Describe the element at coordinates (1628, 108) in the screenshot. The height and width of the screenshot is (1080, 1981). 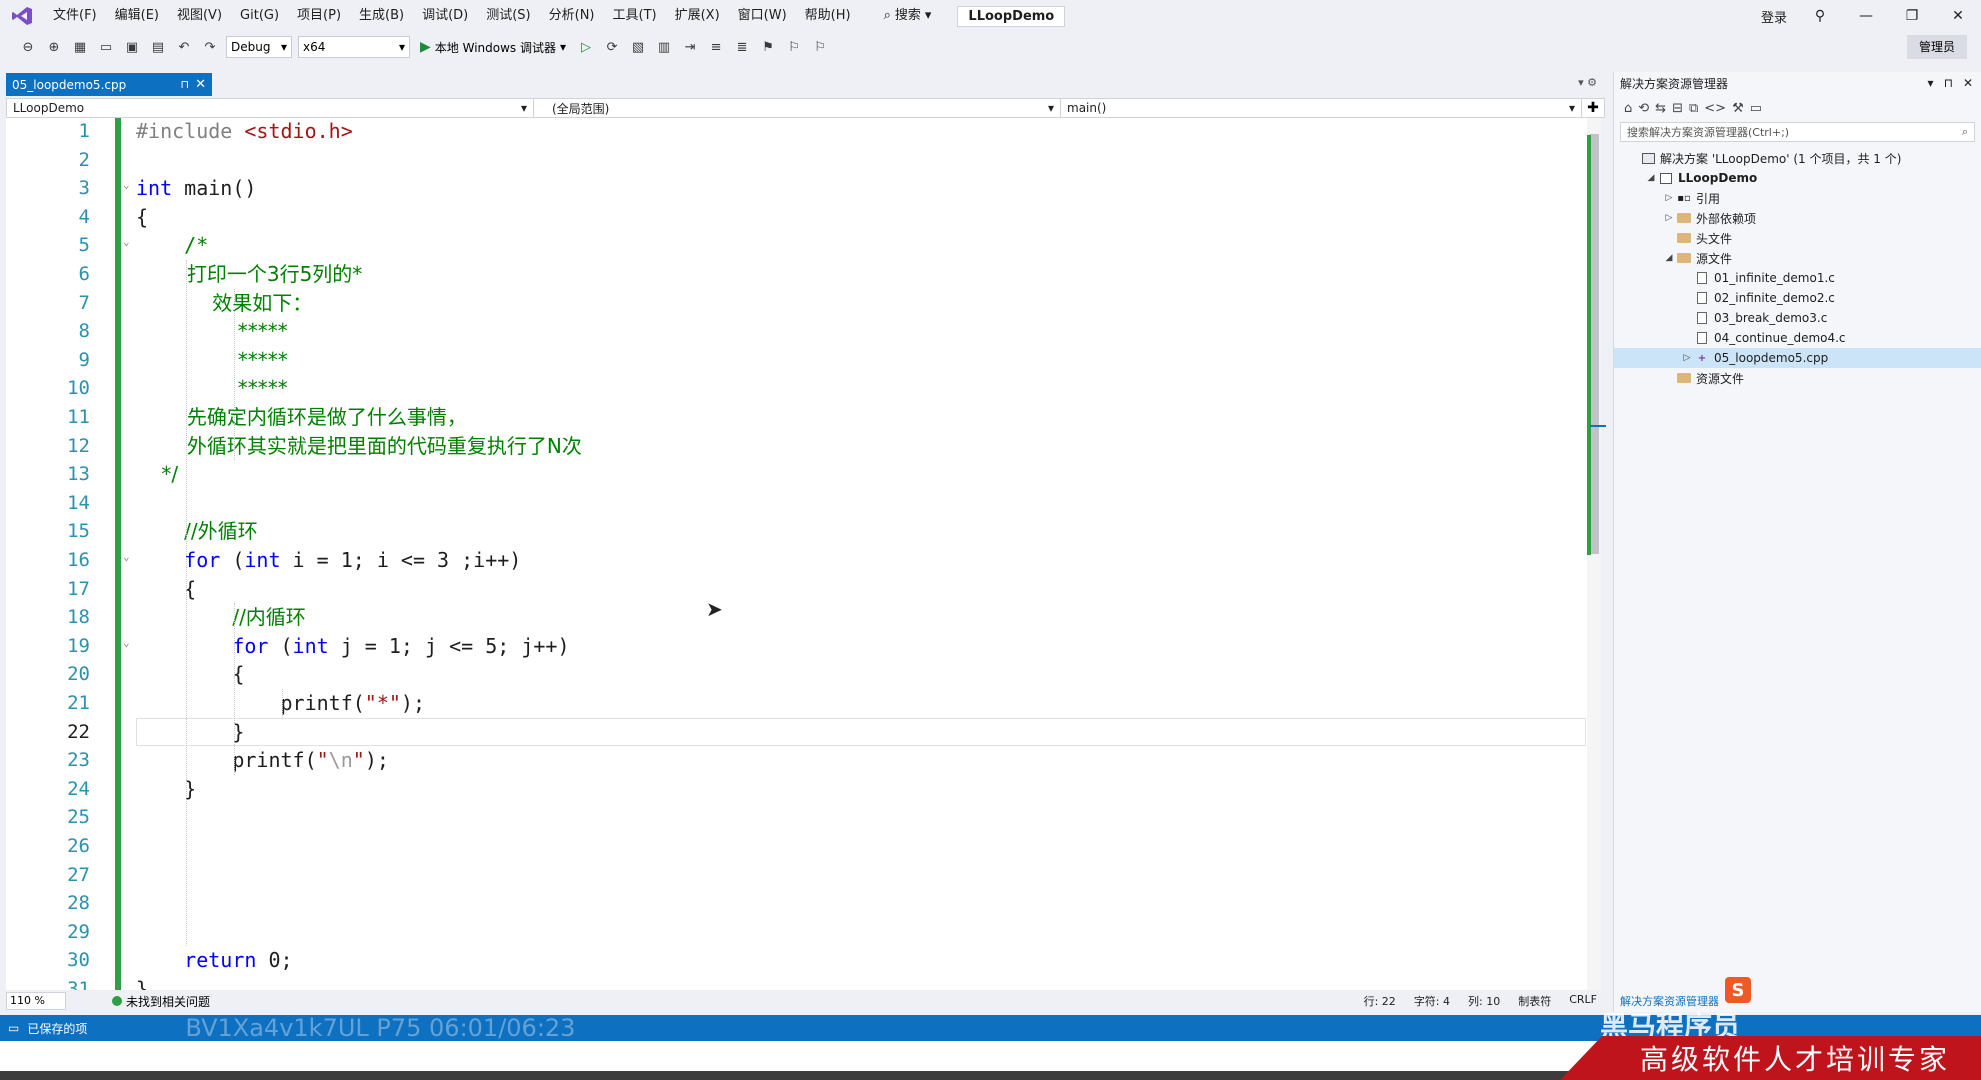
I see `home-icon: ⌂` at that location.